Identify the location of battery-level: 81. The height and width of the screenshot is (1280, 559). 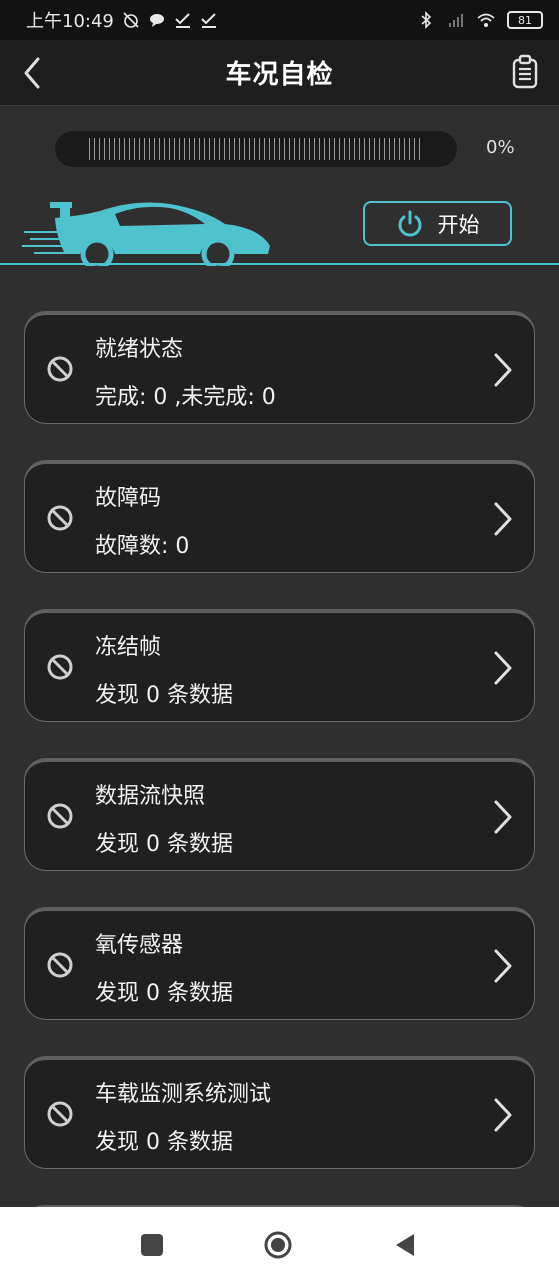
(525, 20).